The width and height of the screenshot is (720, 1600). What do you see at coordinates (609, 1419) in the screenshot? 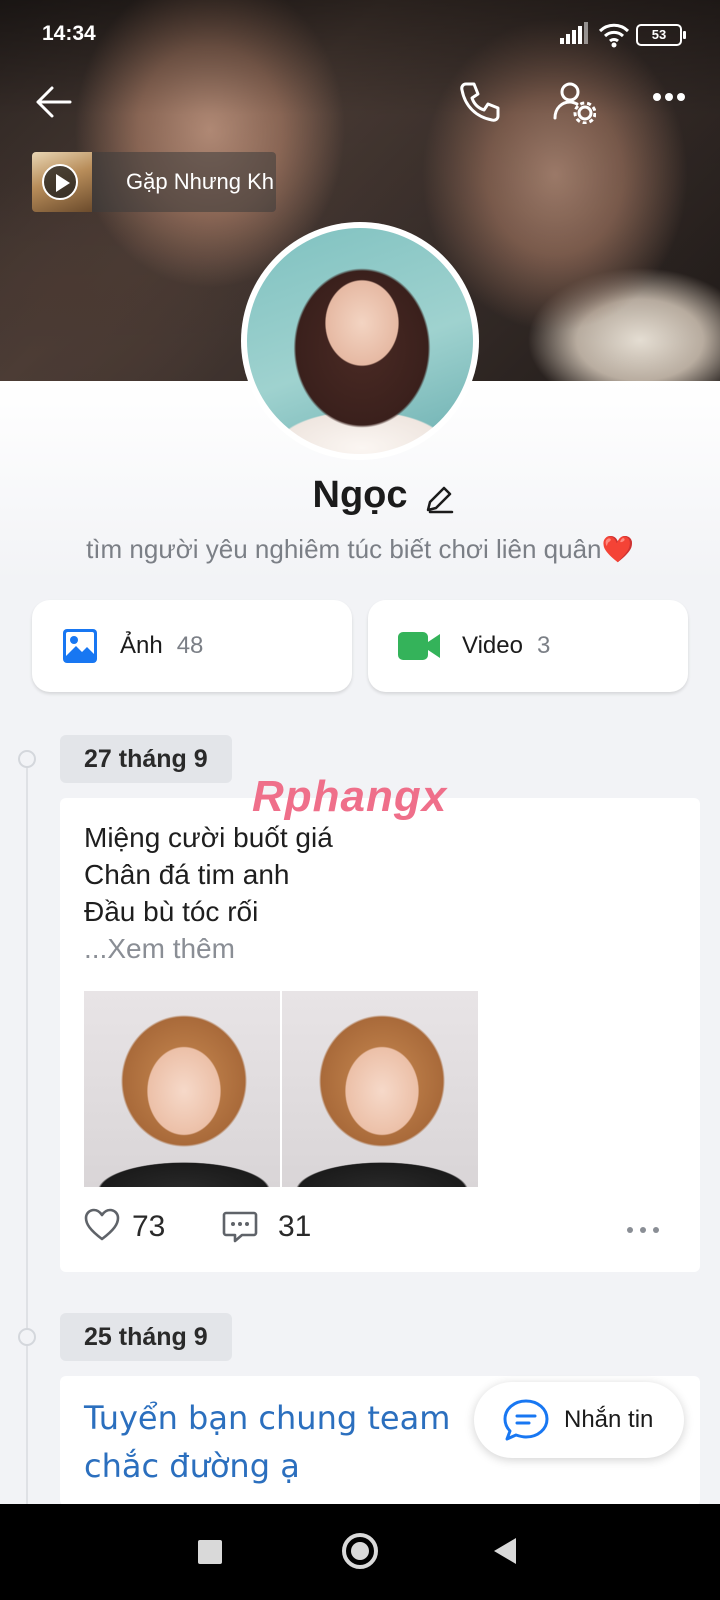
I see `message-button-label: Nhắn tin` at bounding box center [609, 1419].